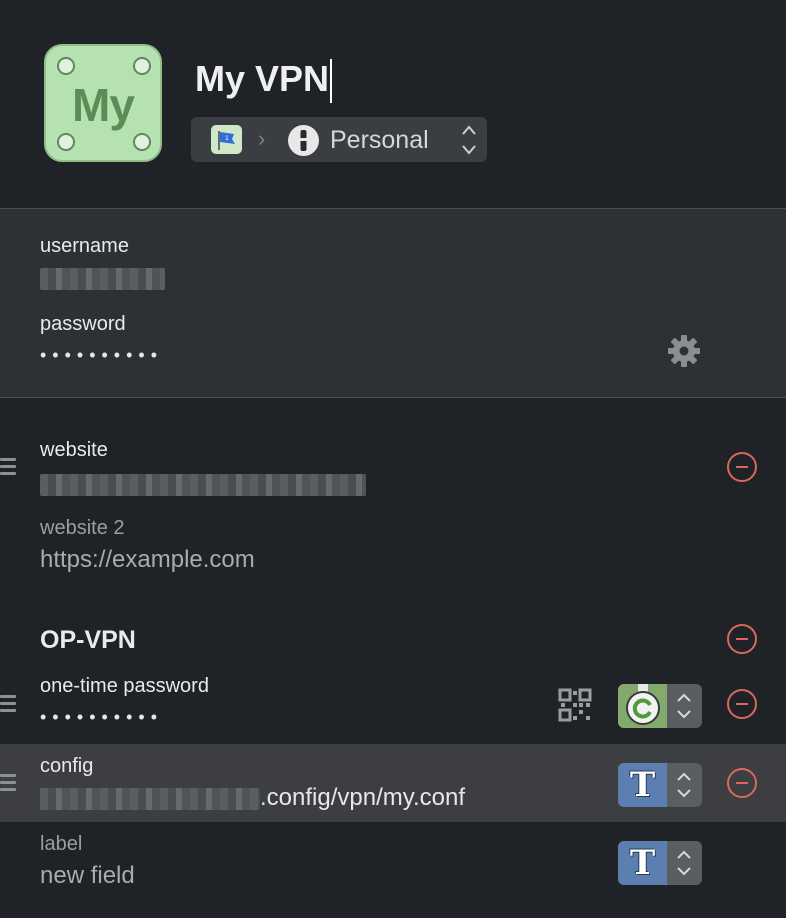 Image resolution: width=786 pixels, height=918 pixels. I want to click on website-2-label: website 2, so click(82, 528).